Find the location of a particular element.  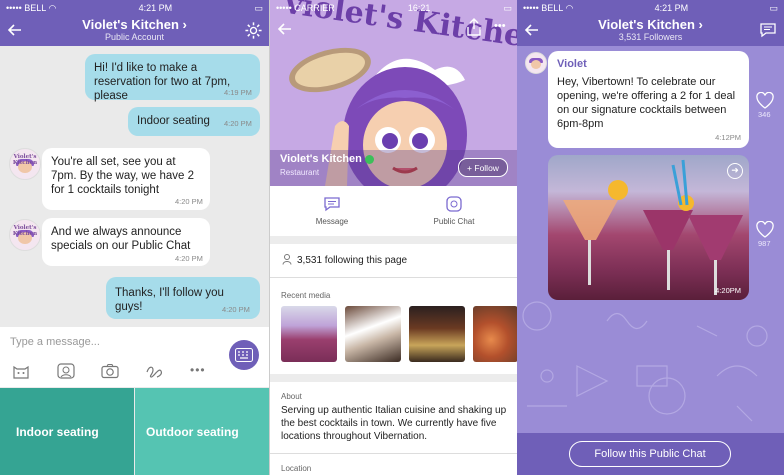

doodle-icon is located at coordinates (154, 371).